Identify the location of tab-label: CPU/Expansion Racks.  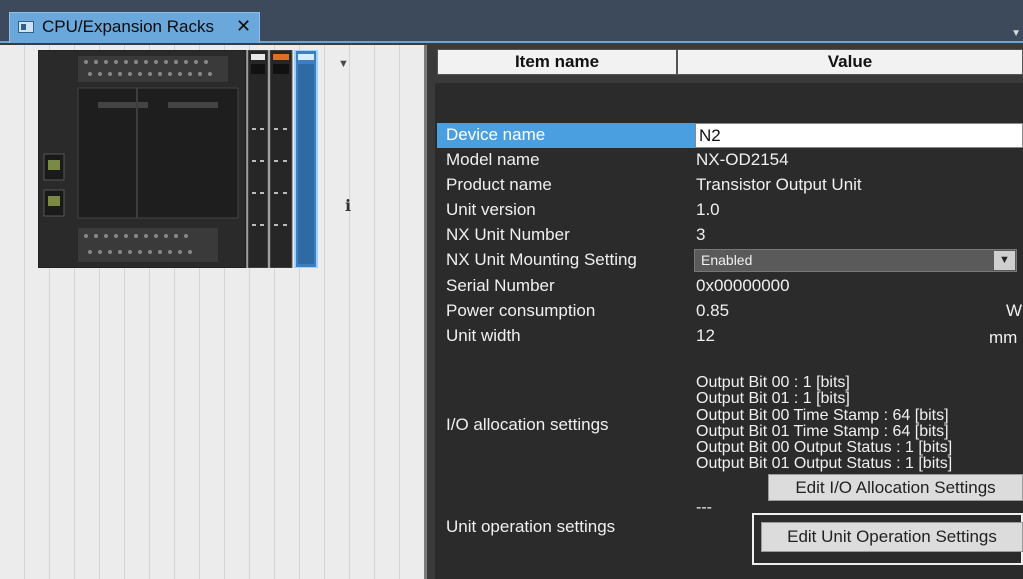
(128, 26).